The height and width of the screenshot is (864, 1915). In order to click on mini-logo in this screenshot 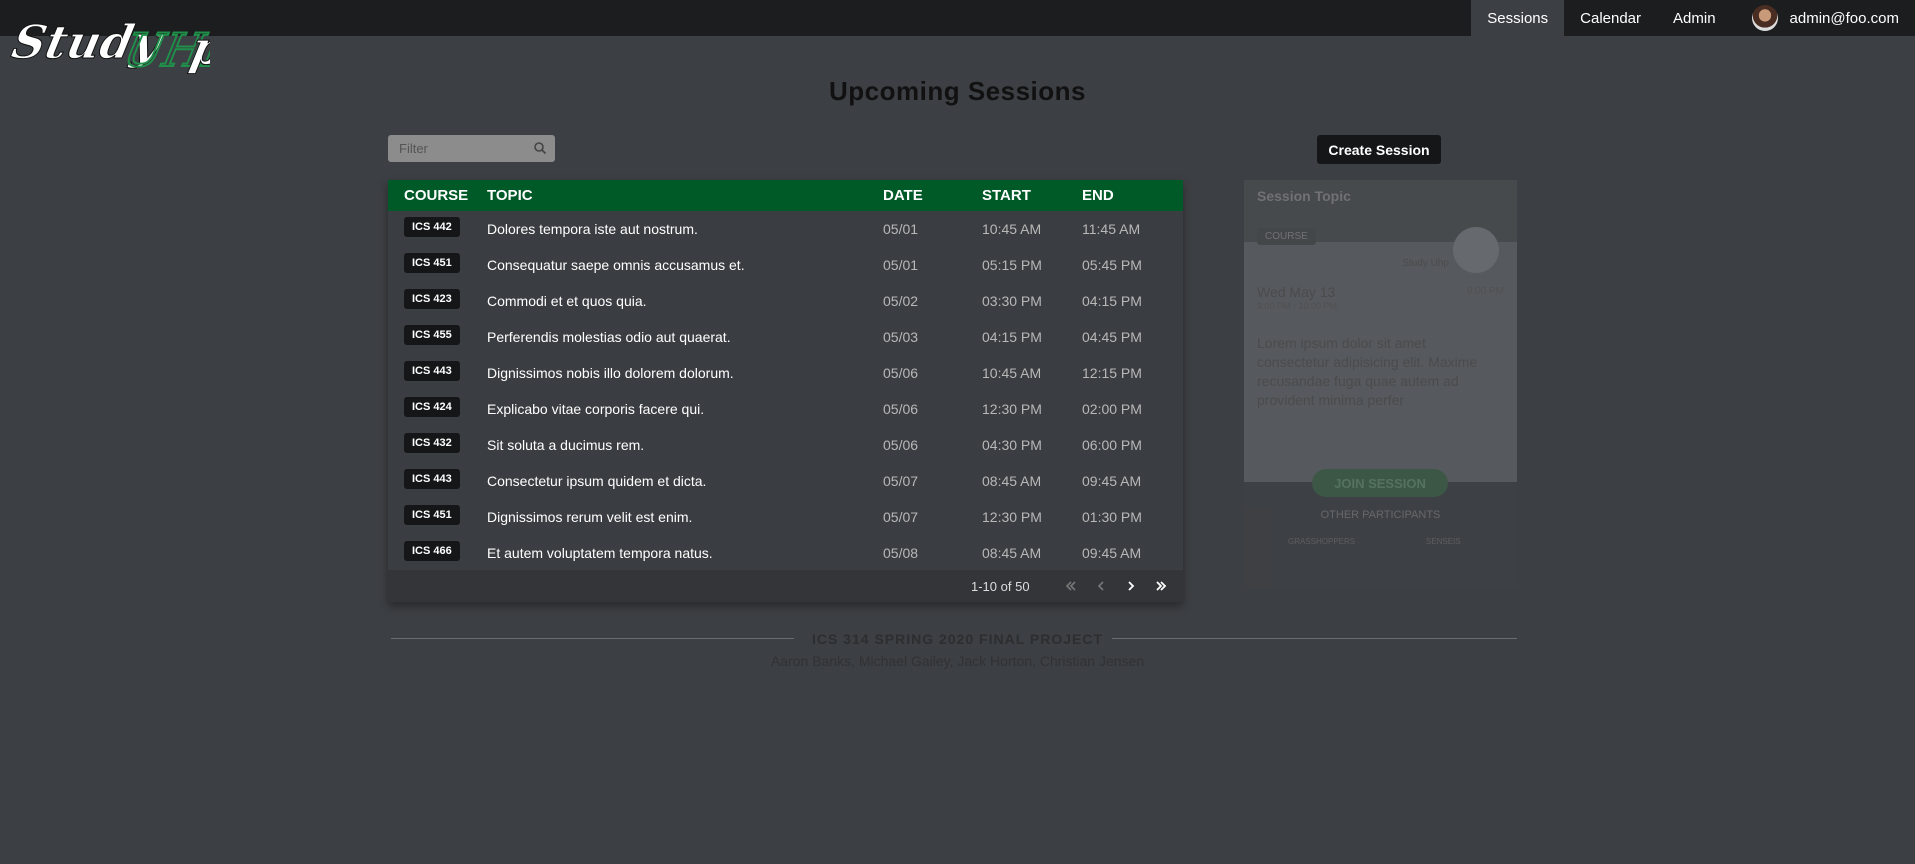, I will do `click(1476, 250)`.